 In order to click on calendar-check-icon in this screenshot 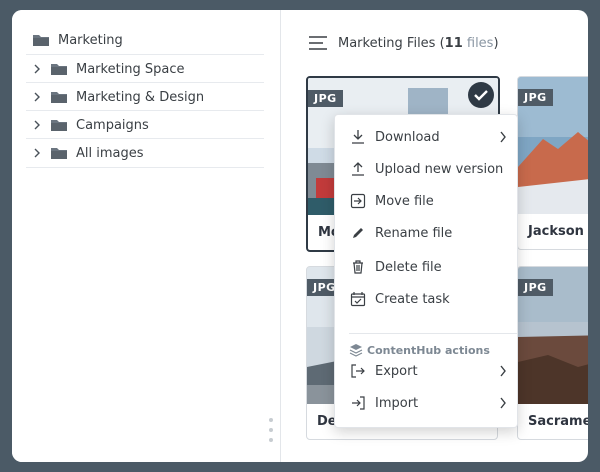, I will do `click(358, 299)`.